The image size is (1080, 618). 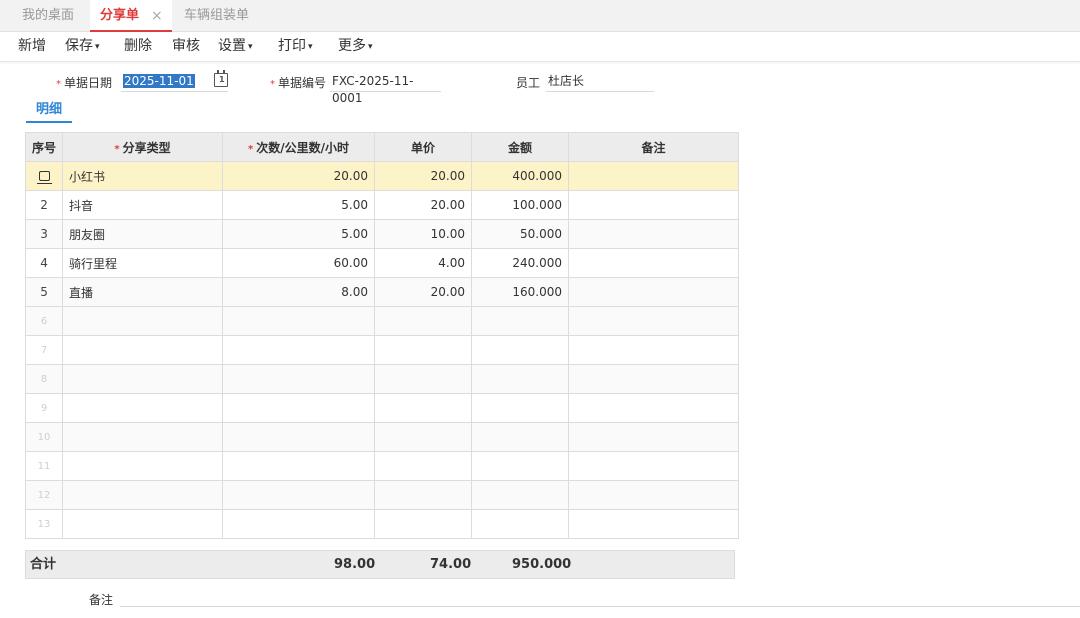 I want to click on cell-amount: 100.000, so click(x=520, y=205).